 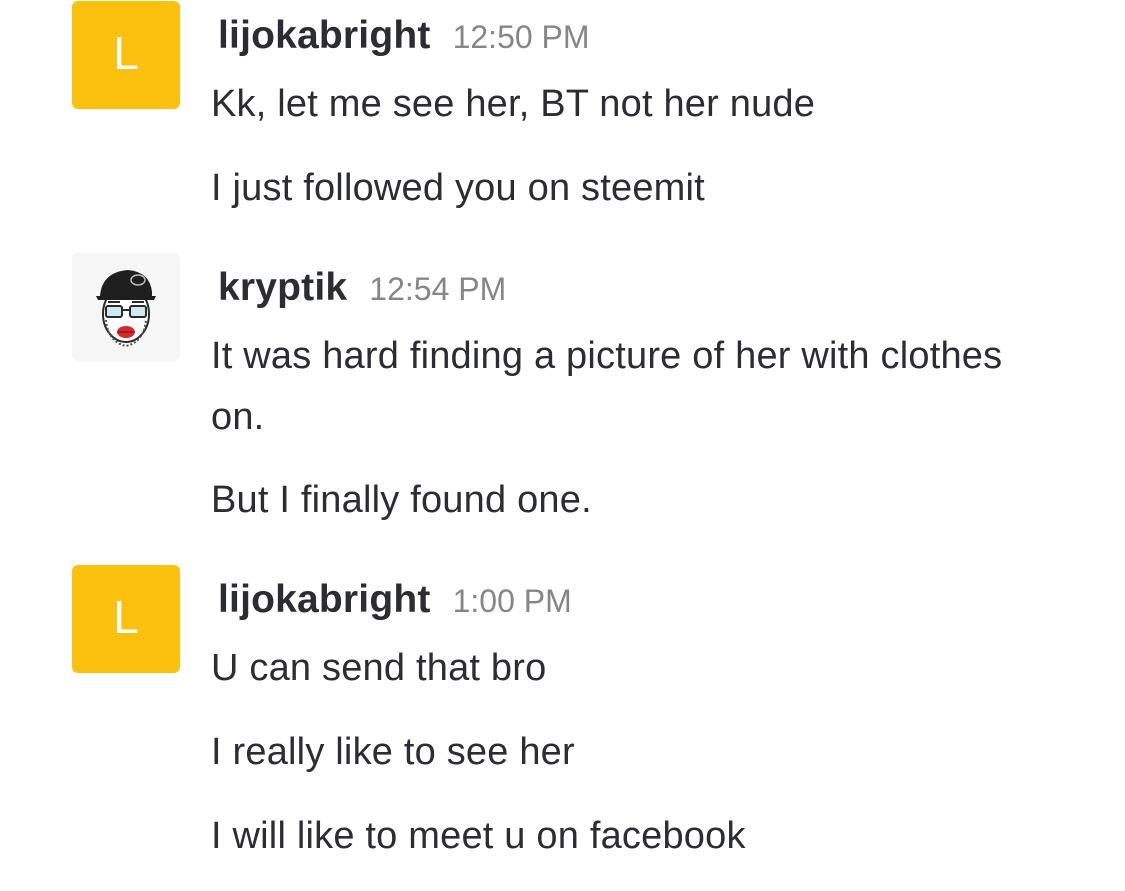 What do you see at coordinates (513, 104) in the screenshot?
I see `message-text: Kk, let me see her, BT not her nude` at bounding box center [513, 104].